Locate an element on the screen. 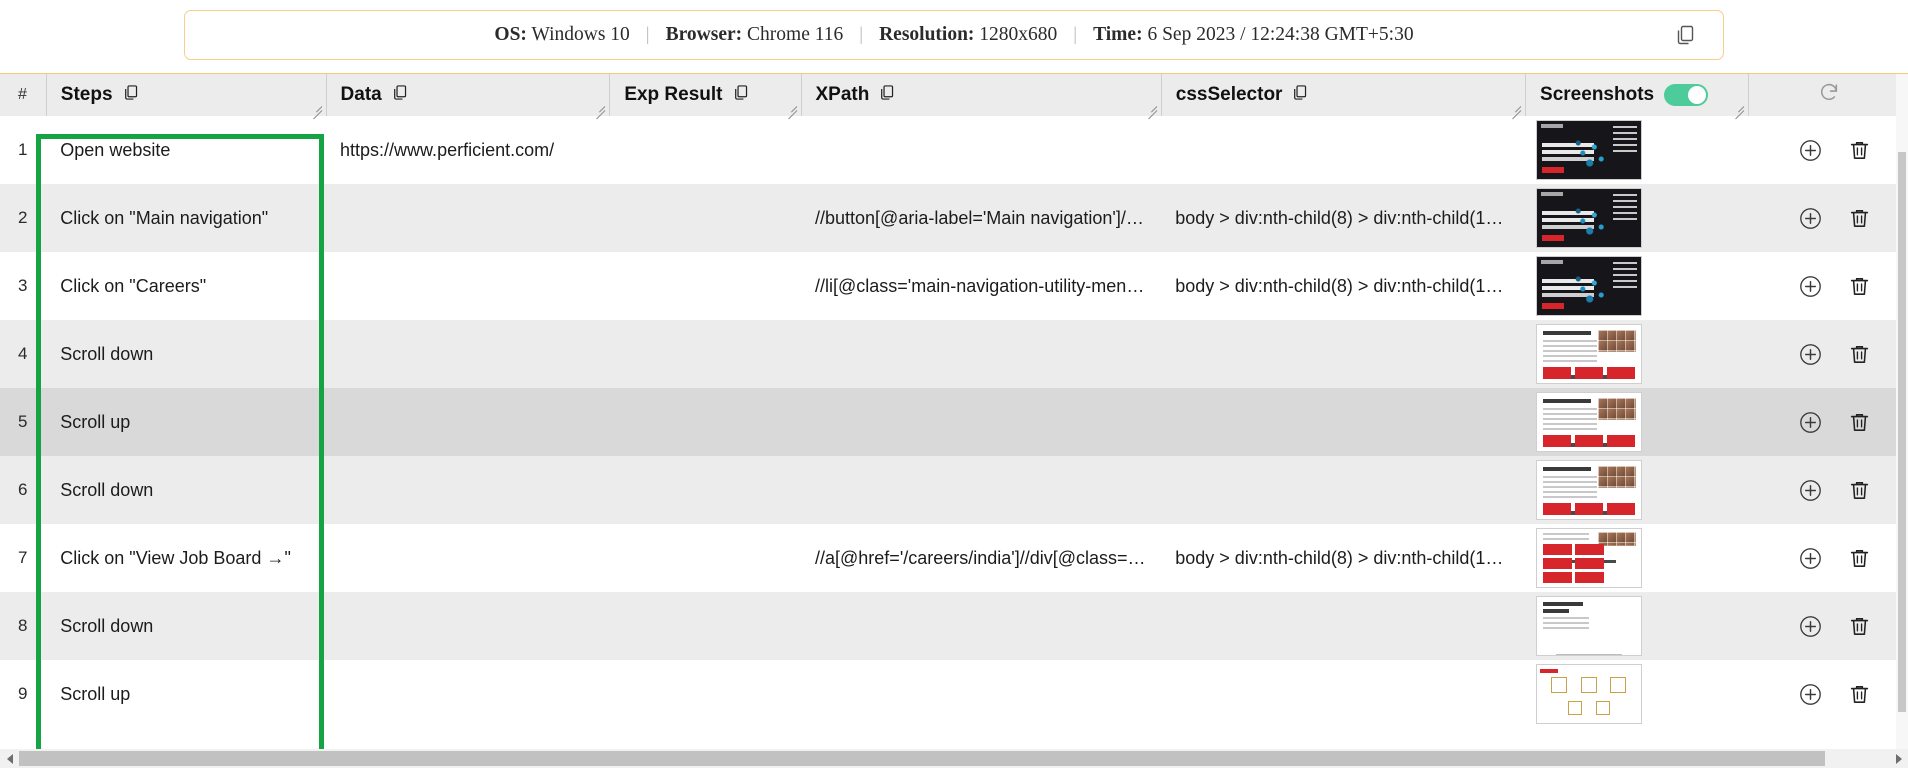  column-resize-handle-data is located at coordinates (599, 110).